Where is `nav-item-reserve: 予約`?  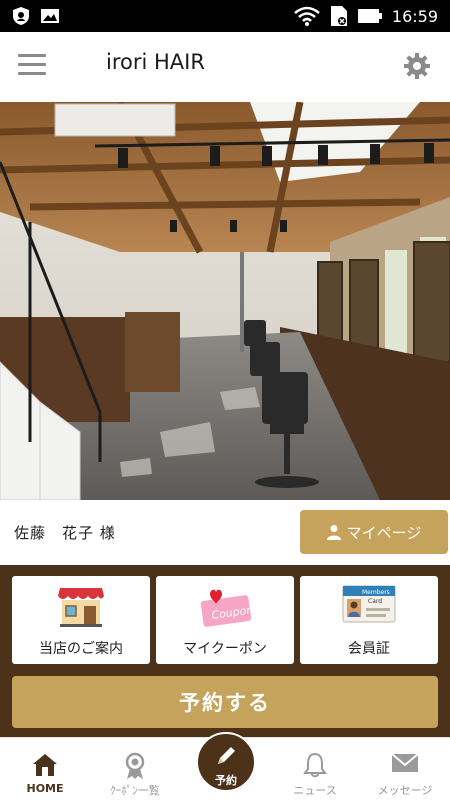 nav-item-reserve: 予約 is located at coordinates (226, 762).